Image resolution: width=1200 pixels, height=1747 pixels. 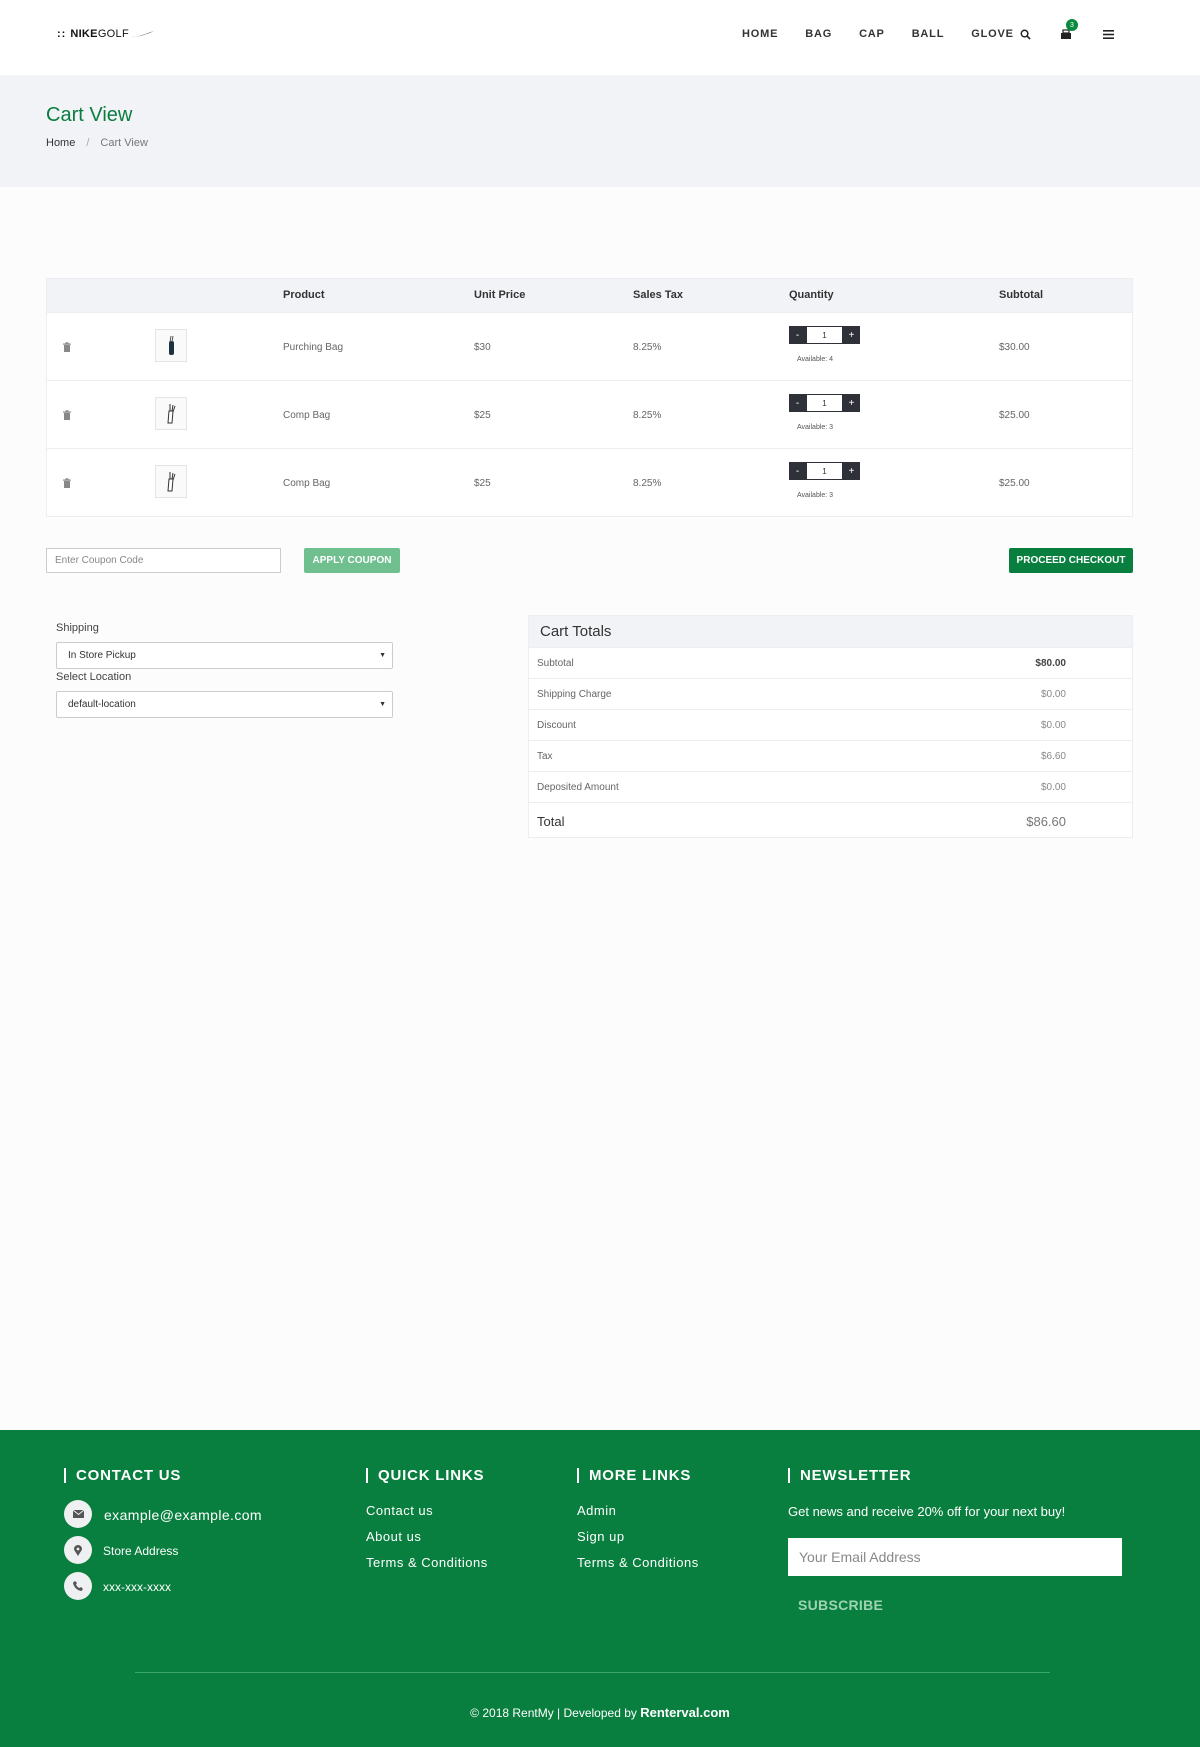 What do you see at coordinates (551, 821) in the screenshot?
I see `total-label: Total` at bounding box center [551, 821].